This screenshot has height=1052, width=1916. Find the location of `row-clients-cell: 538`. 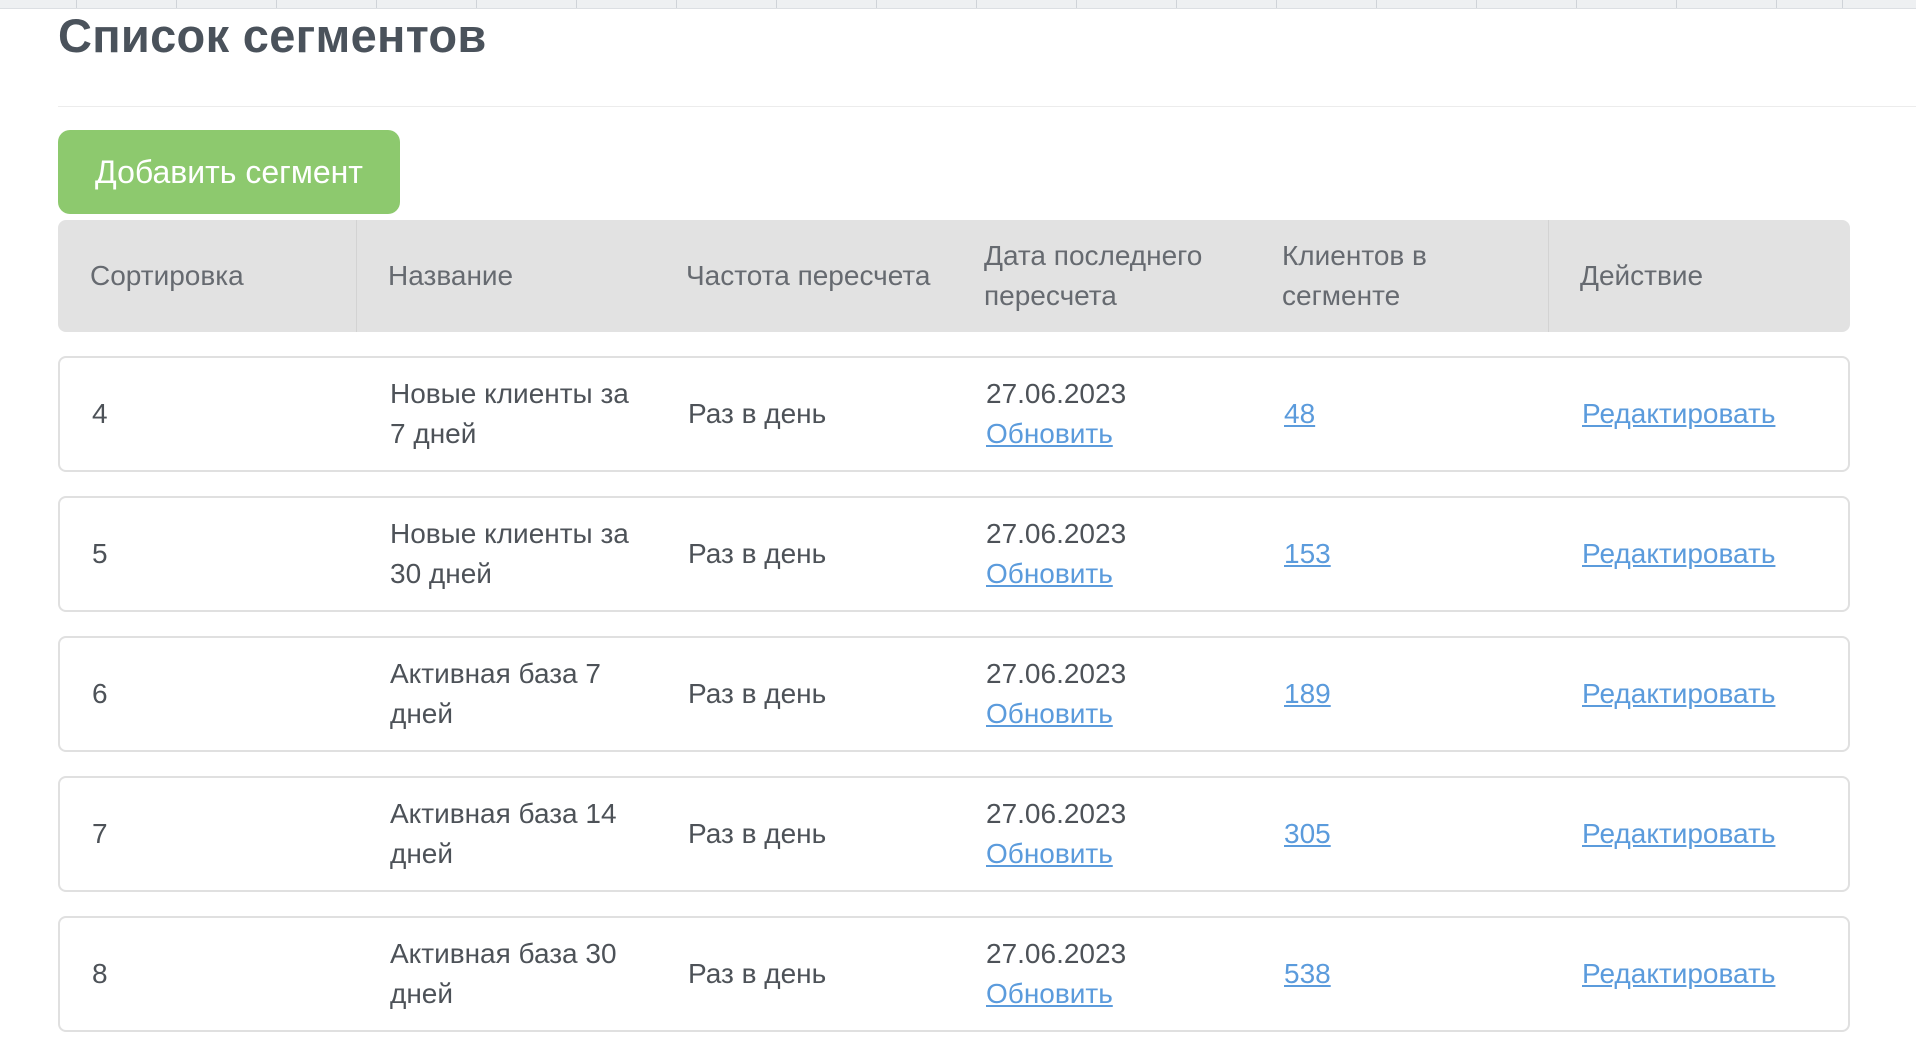

row-clients-cell: 538 is located at coordinates (1401, 974).